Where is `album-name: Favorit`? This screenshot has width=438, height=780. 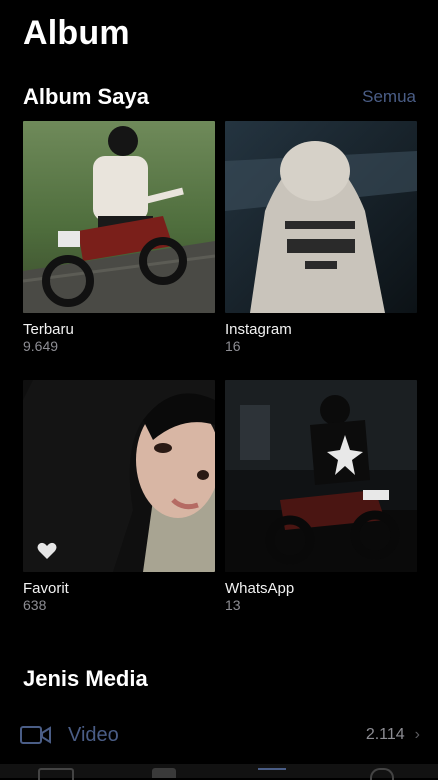 album-name: Favorit is located at coordinates (46, 588).